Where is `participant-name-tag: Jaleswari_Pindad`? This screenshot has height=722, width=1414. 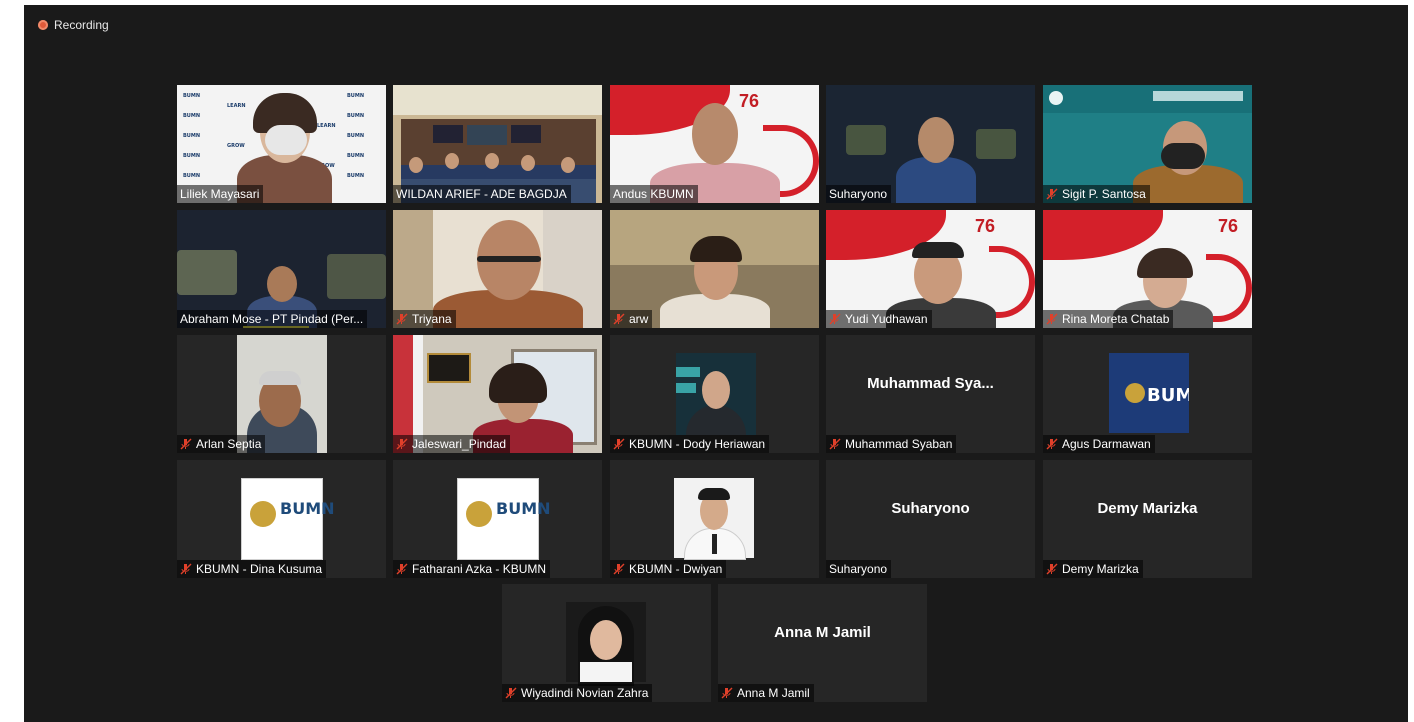 participant-name-tag: Jaleswari_Pindad is located at coordinates (452, 444).